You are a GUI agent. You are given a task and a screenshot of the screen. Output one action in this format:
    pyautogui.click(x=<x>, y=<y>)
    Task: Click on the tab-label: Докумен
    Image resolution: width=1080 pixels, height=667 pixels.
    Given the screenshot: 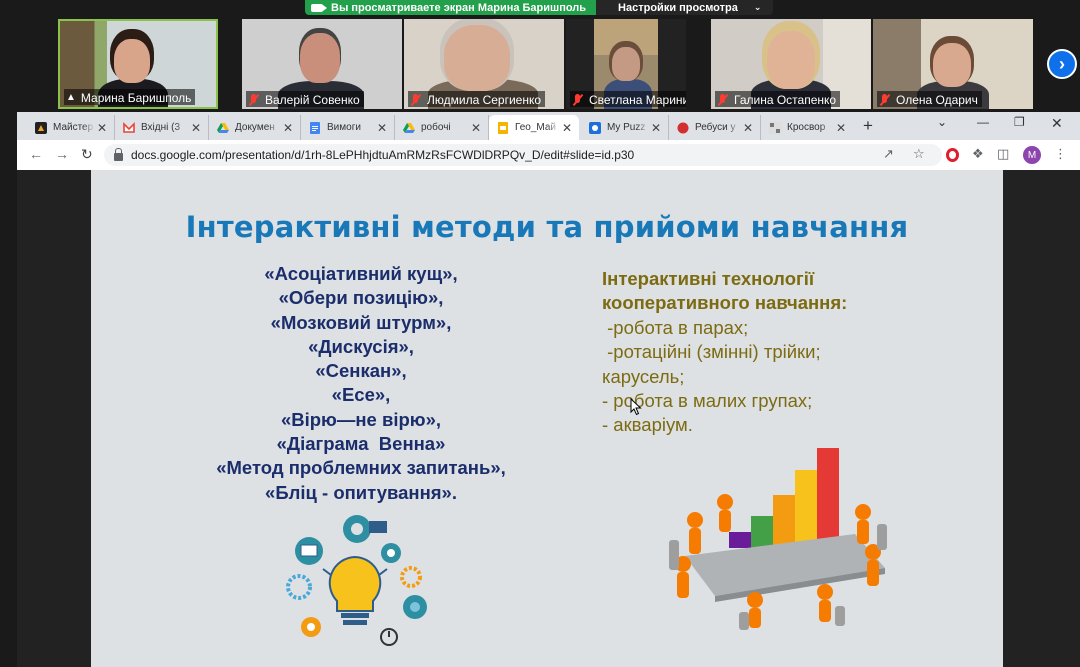 What is the action you would take?
    pyautogui.click(x=255, y=127)
    